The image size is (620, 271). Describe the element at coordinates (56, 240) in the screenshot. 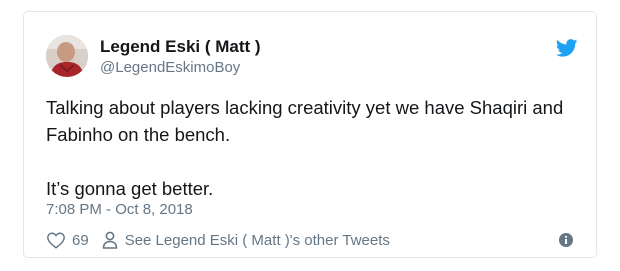

I see `heart-icon` at that location.